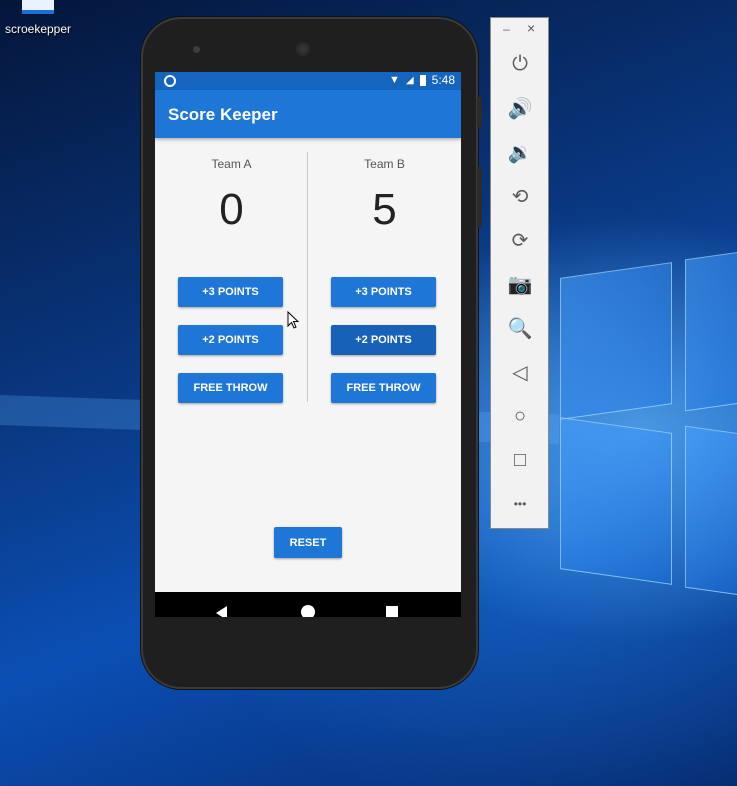 The width and height of the screenshot is (737, 786). What do you see at coordinates (308, 81) in the screenshot?
I see `status-bar: ▼ ◢ 5:48` at bounding box center [308, 81].